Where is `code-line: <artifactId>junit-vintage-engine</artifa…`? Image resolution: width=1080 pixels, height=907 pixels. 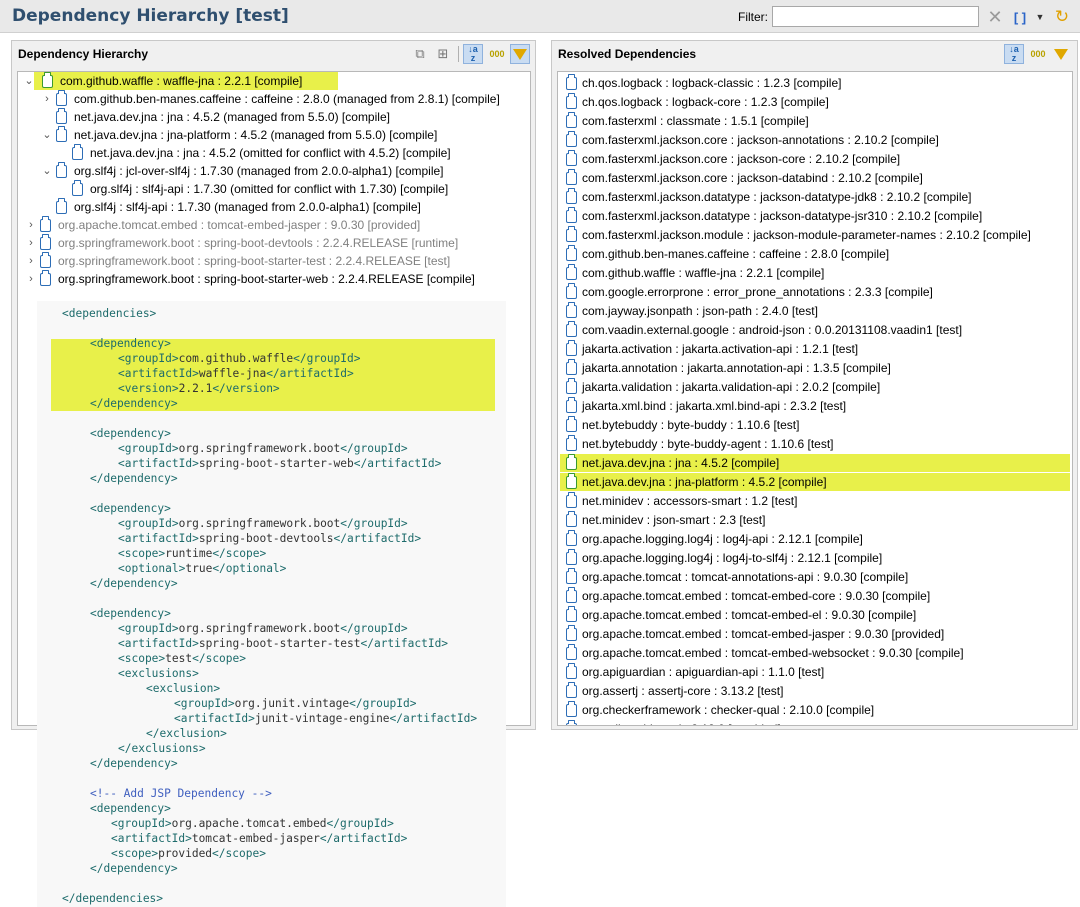 code-line: <artifactId>junit-vintage-engine</artifa… is located at coordinates (325, 718).